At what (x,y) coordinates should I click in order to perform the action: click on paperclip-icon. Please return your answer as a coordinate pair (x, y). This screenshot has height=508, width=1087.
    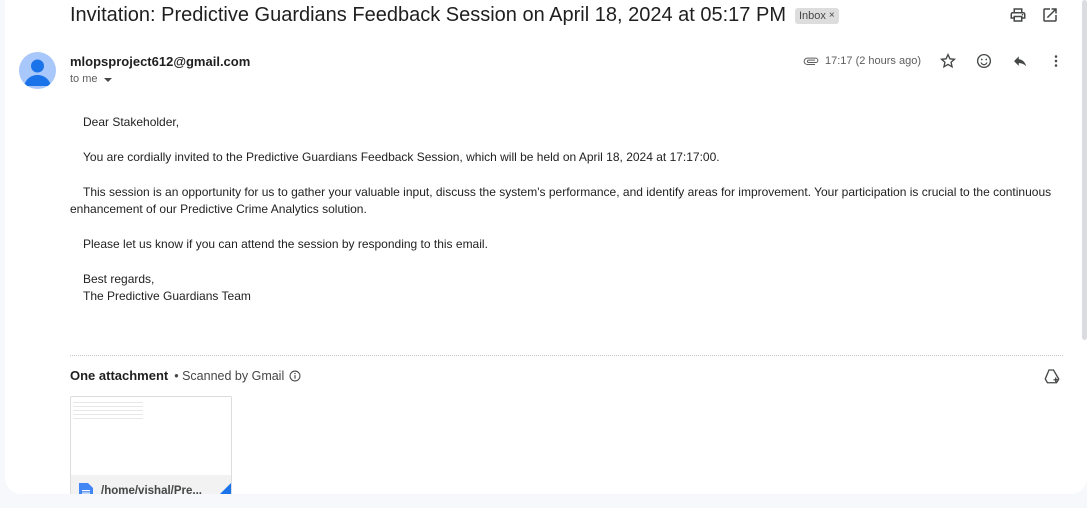
    Looking at the image, I should click on (811, 61).